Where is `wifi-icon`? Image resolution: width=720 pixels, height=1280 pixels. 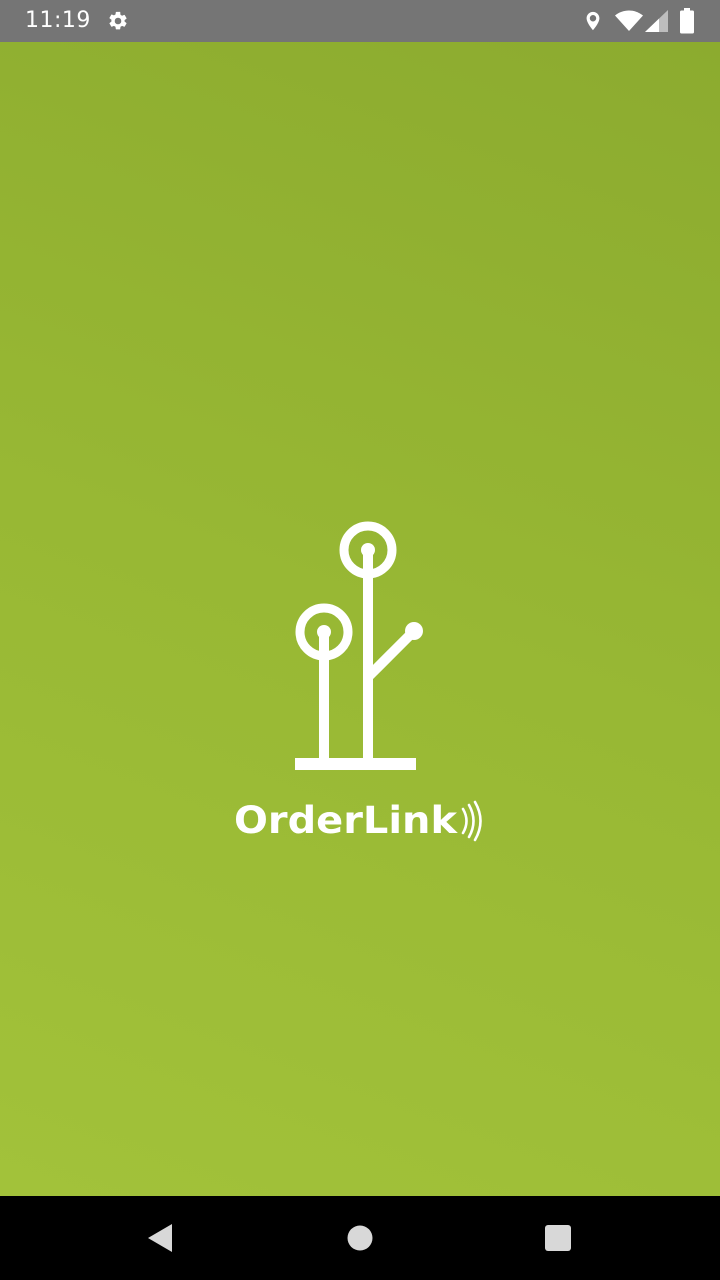 wifi-icon is located at coordinates (629, 20).